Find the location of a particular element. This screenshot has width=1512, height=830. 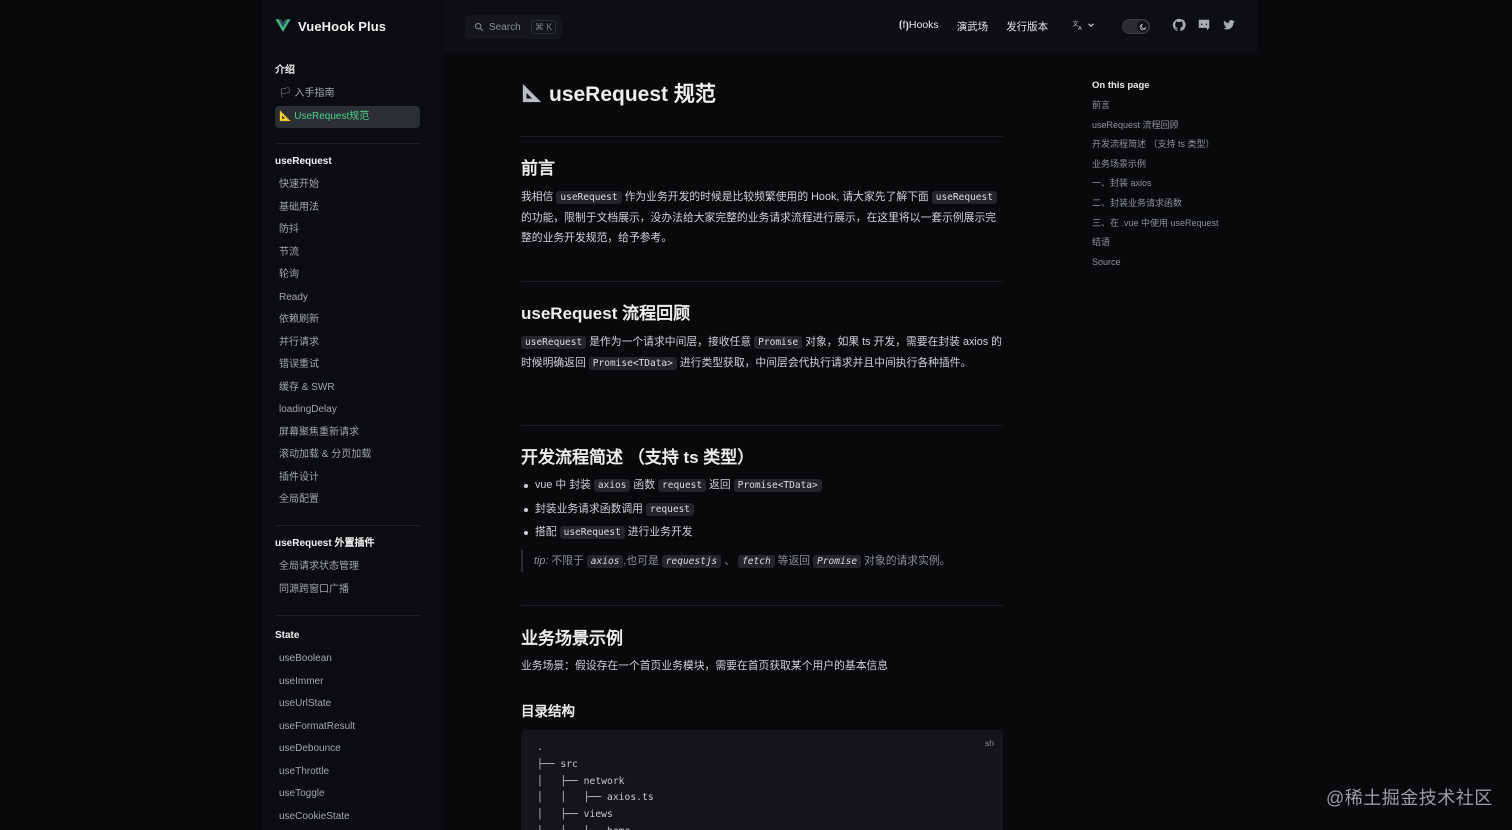

sidebar-item: useUrlState is located at coordinates (347, 704).